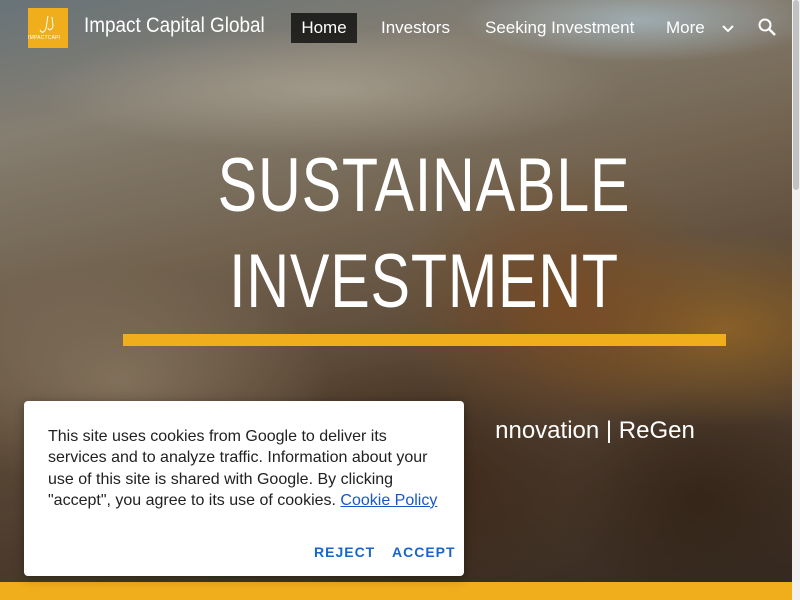 The image size is (800, 600). Describe the element at coordinates (46, 24) in the screenshot. I see `logo-mark-icon` at that location.